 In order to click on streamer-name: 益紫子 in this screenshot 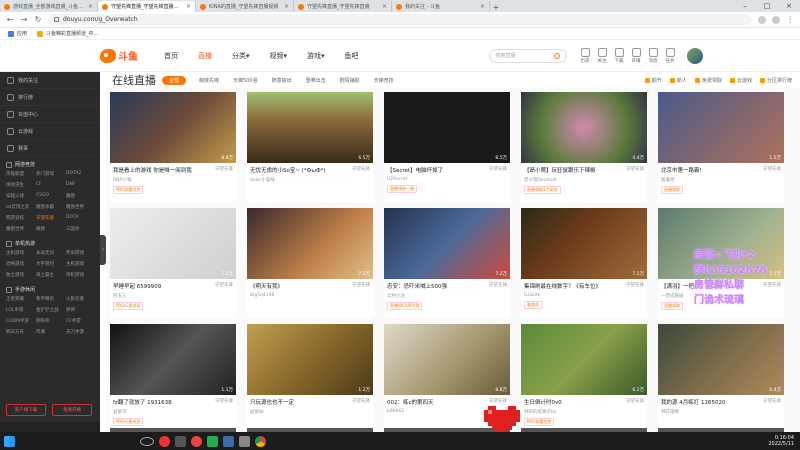, I will do `click(120, 412)`.